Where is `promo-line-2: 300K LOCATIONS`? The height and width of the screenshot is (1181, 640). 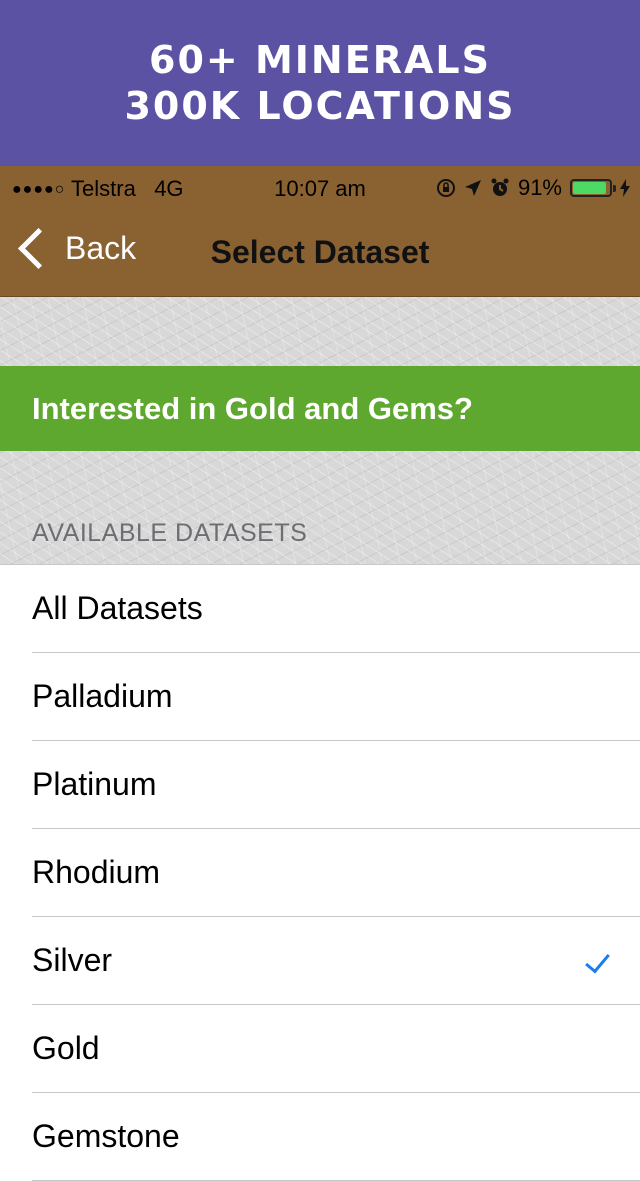
promo-line-2: 300K LOCATIONS is located at coordinates (320, 106).